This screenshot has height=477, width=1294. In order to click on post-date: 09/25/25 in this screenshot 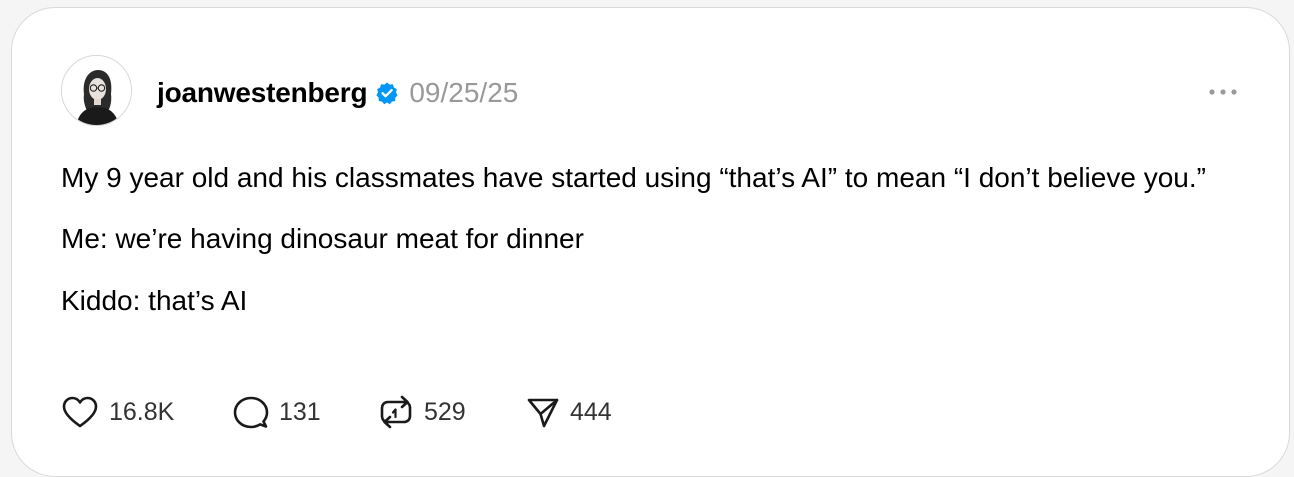, I will do `click(463, 93)`.